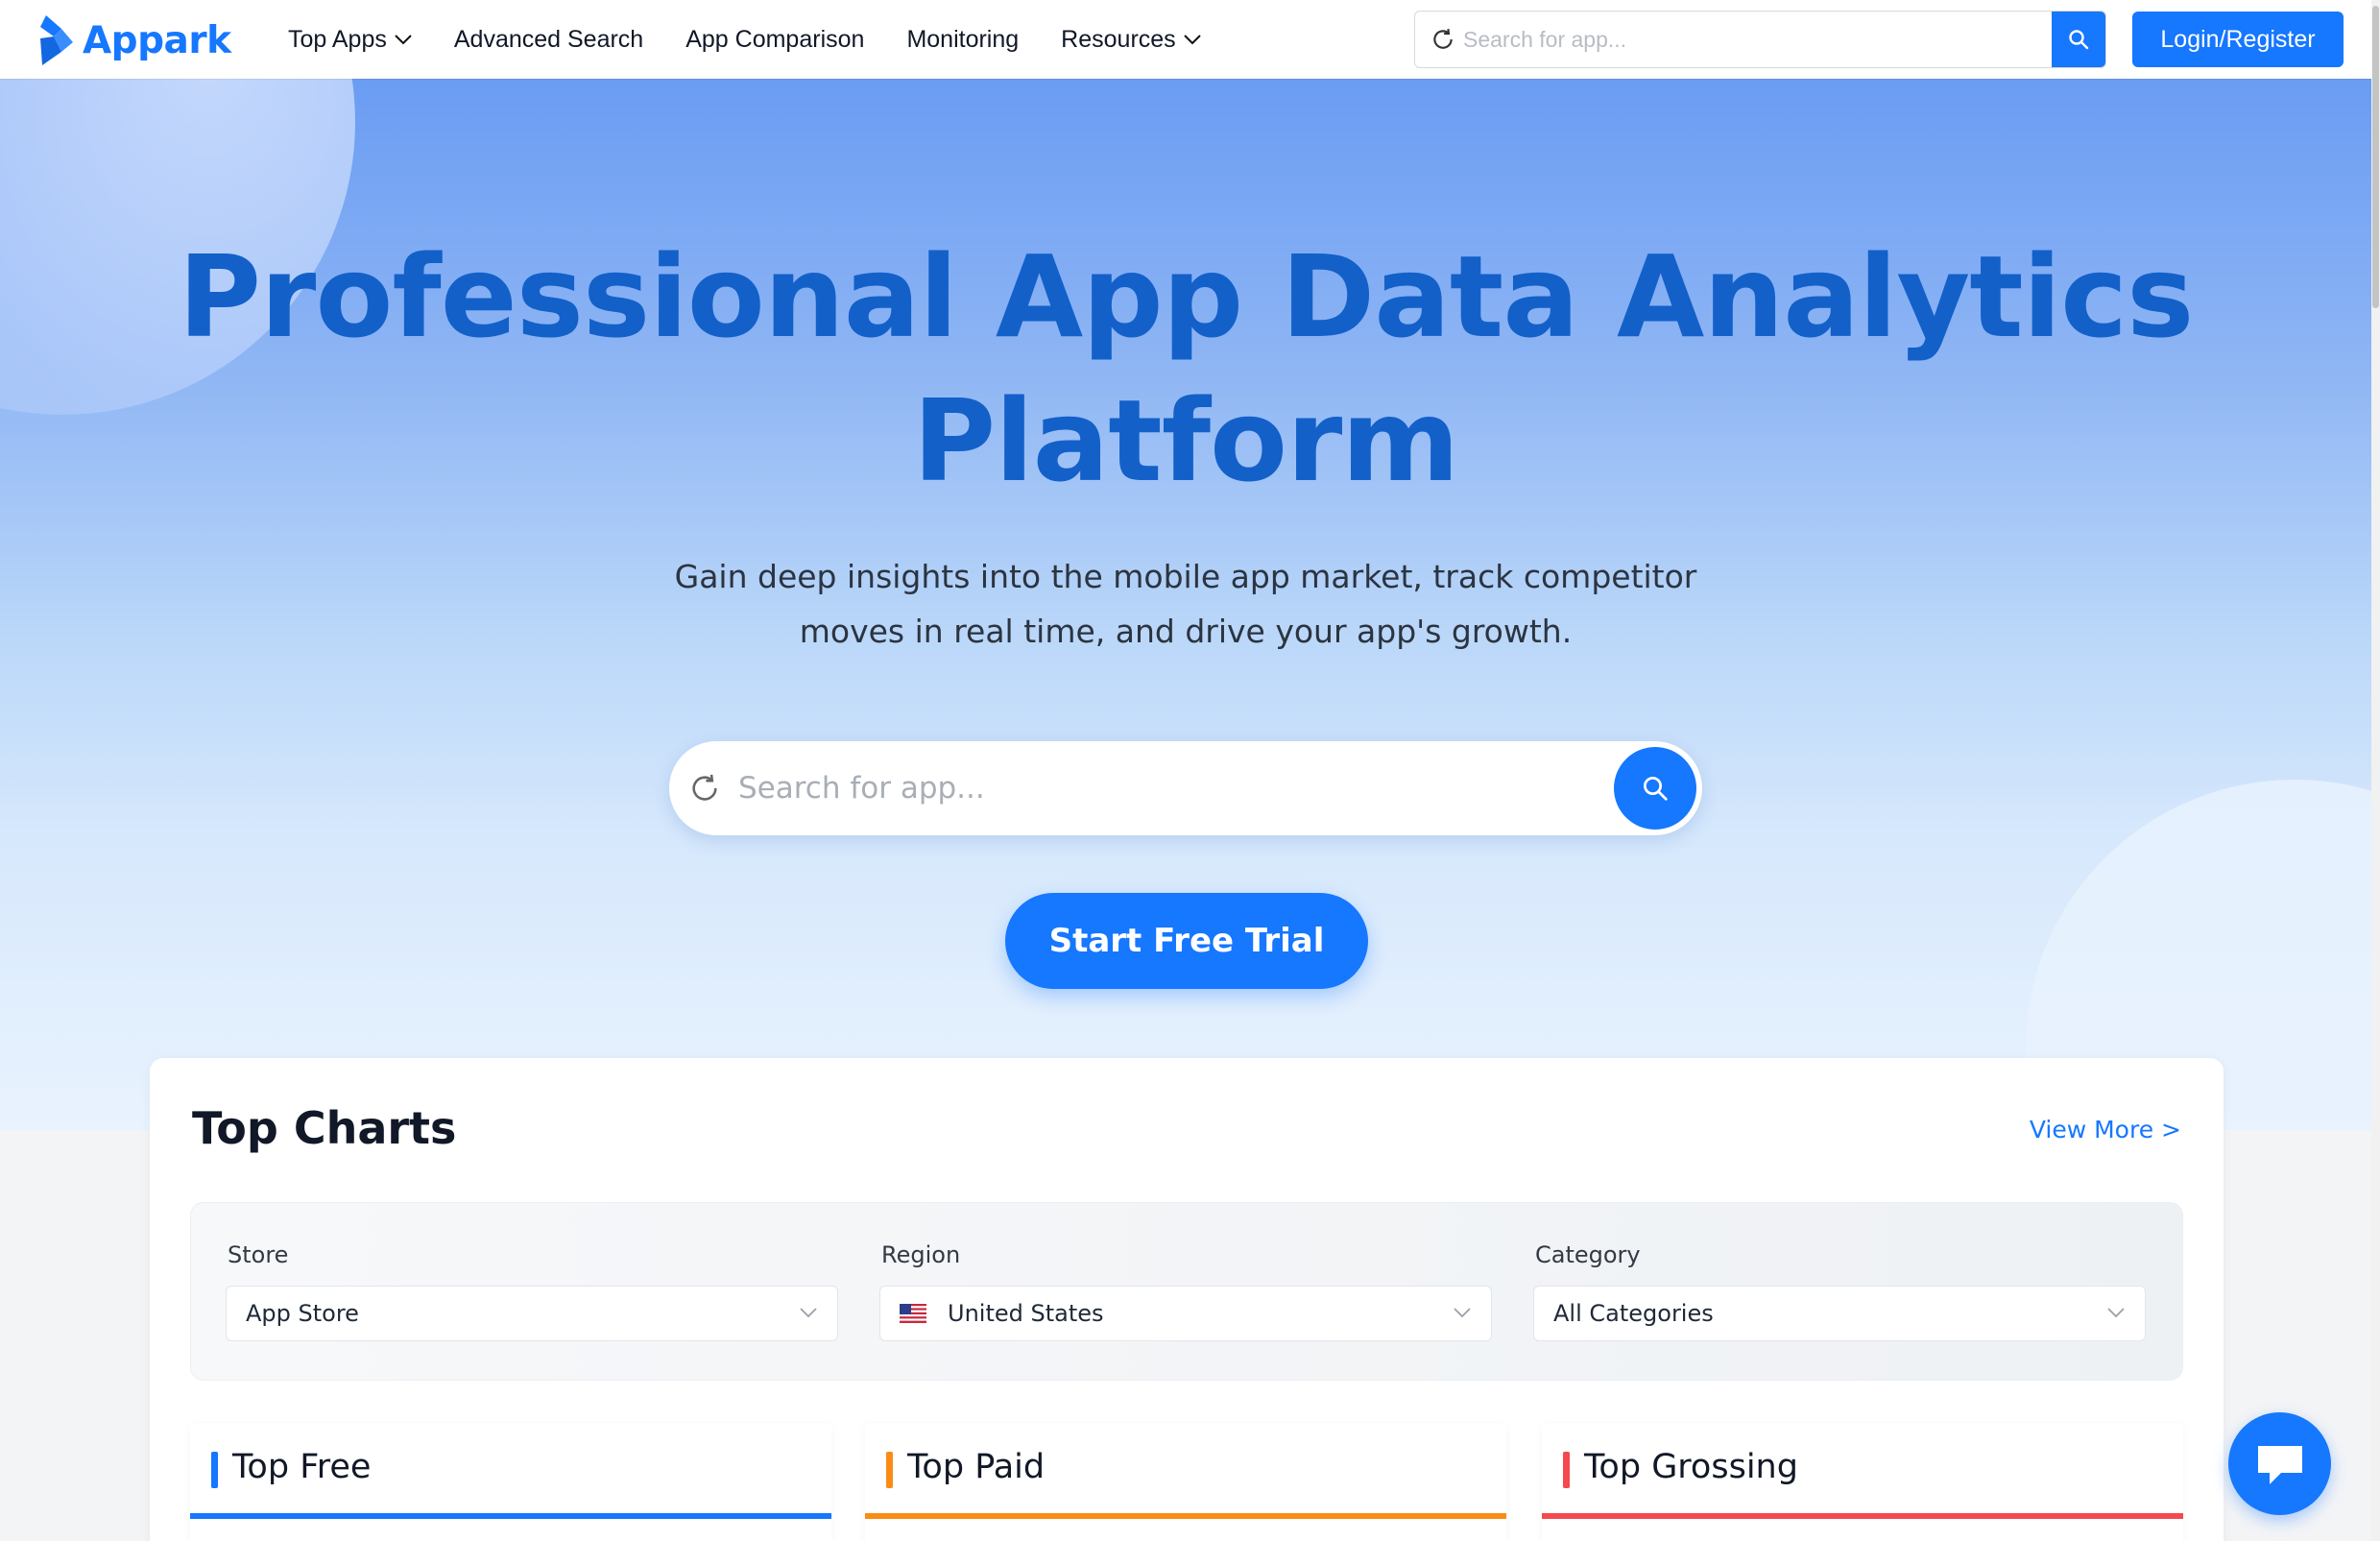 The height and width of the screenshot is (1541, 2380). I want to click on filter-label: Store, so click(258, 1254).